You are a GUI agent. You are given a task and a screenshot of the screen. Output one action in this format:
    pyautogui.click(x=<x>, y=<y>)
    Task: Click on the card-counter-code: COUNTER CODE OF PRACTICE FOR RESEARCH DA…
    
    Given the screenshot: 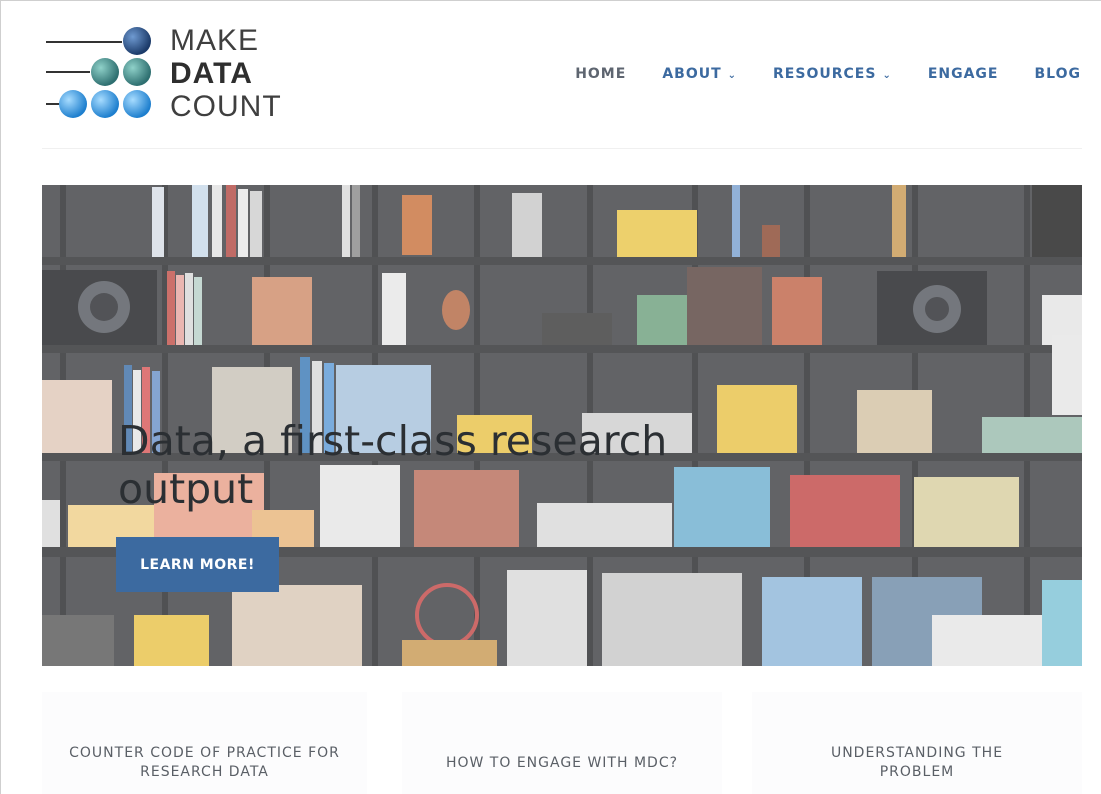 What is the action you would take?
    pyautogui.click(x=204, y=743)
    